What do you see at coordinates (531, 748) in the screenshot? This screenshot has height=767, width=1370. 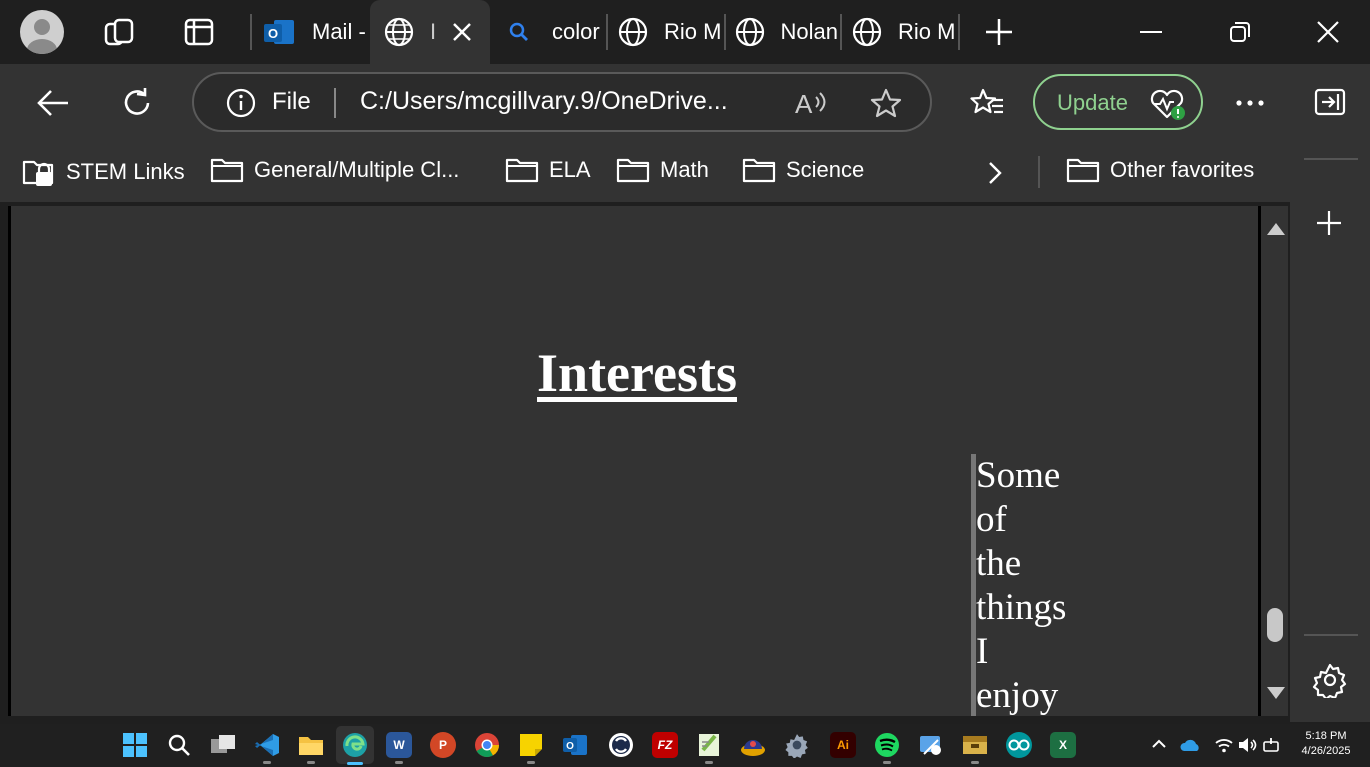 I see `sticky-notes-icon` at bounding box center [531, 748].